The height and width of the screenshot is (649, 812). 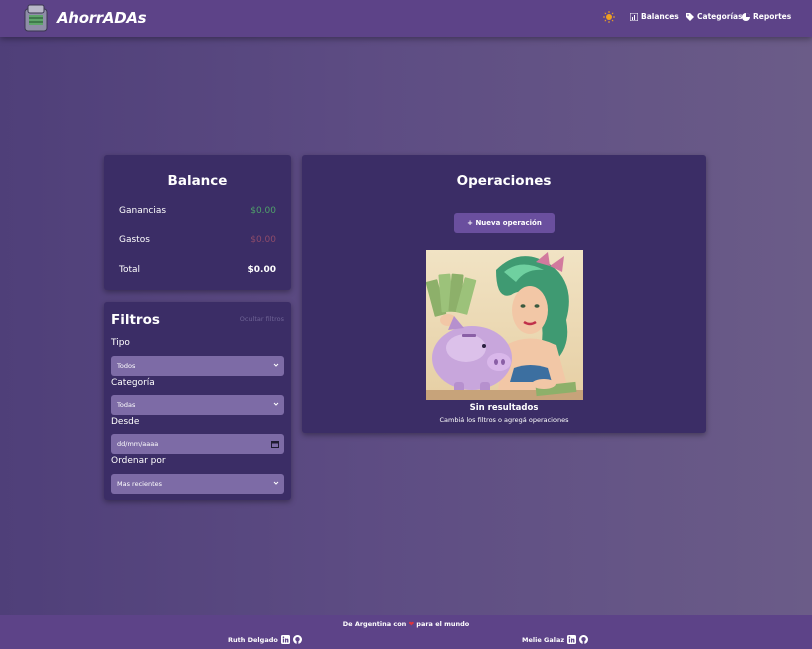 What do you see at coordinates (197, 405) in the screenshot?
I see `category-select: Todas` at bounding box center [197, 405].